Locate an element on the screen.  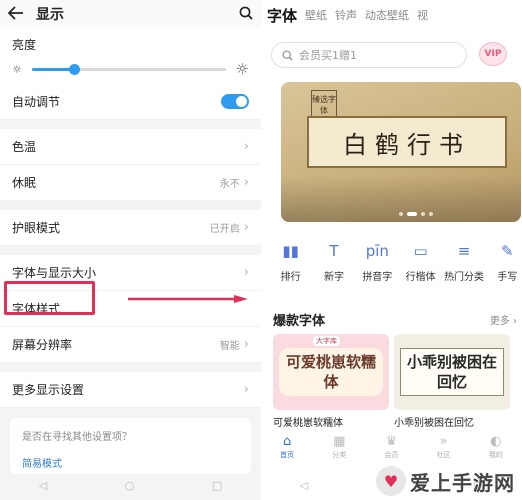
more-card: 更多显示设置 › is located at coordinates (130, 390).